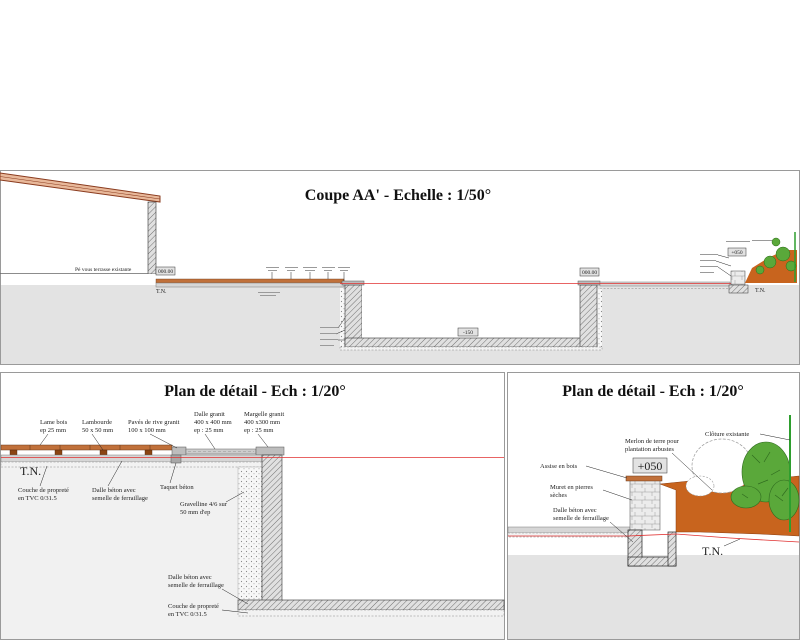  I want to click on detail-fence-title: Plan de détail - Ech : 1/20°, so click(653, 391).